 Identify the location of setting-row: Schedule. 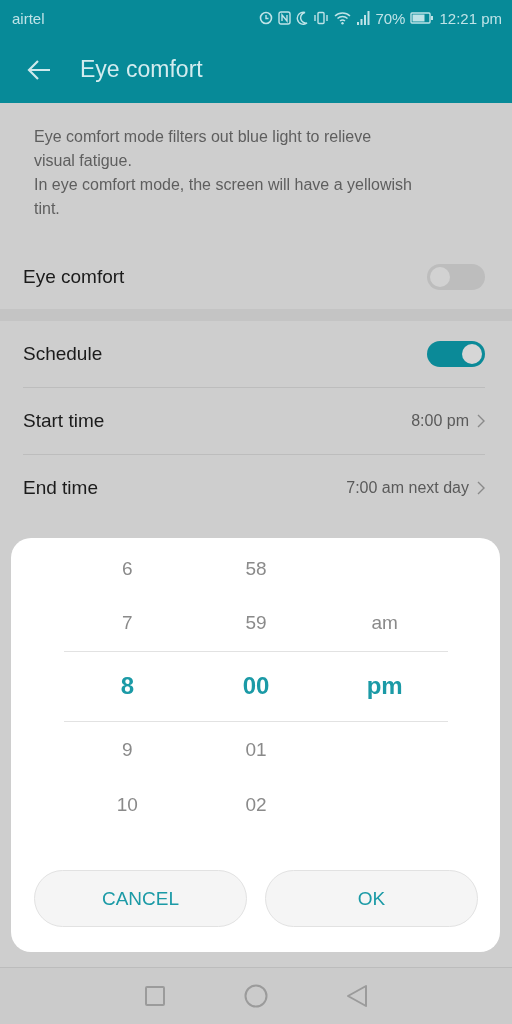
(254, 354).